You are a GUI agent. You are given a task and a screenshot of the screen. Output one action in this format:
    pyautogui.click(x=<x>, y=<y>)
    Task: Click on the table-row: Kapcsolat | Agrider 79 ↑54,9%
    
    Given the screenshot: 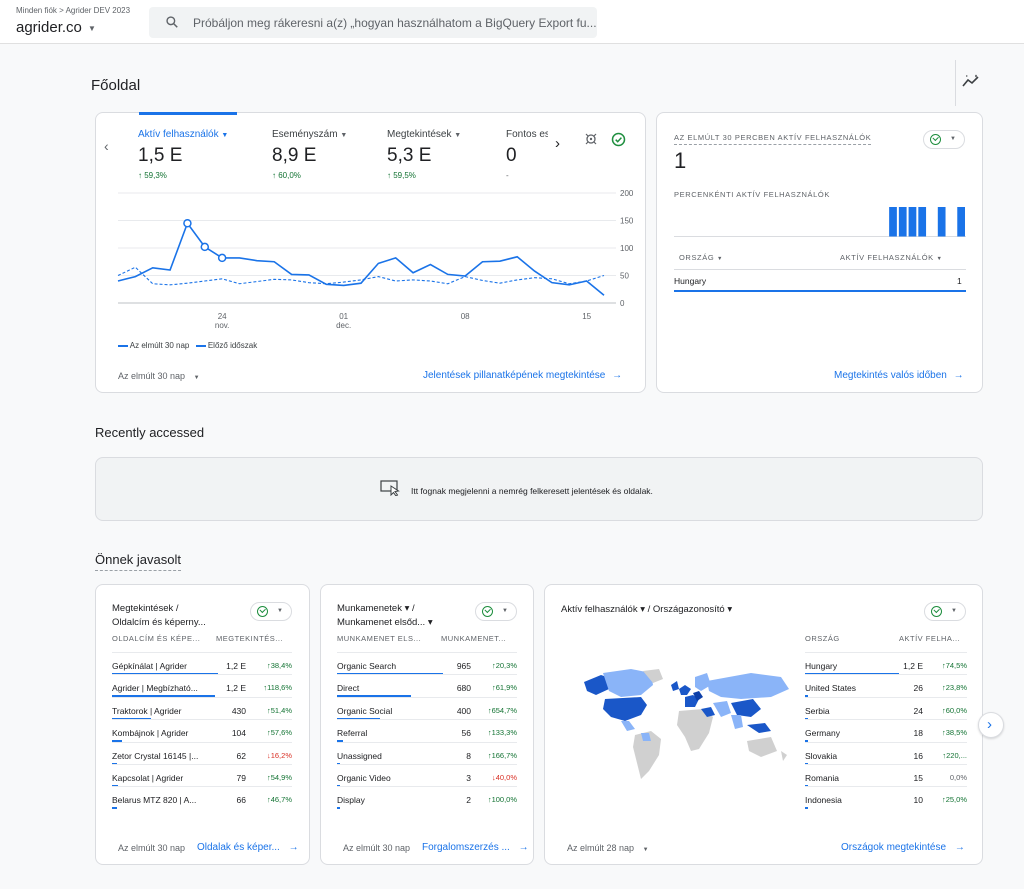 What is the action you would take?
    pyautogui.click(x=202, y=775)
    